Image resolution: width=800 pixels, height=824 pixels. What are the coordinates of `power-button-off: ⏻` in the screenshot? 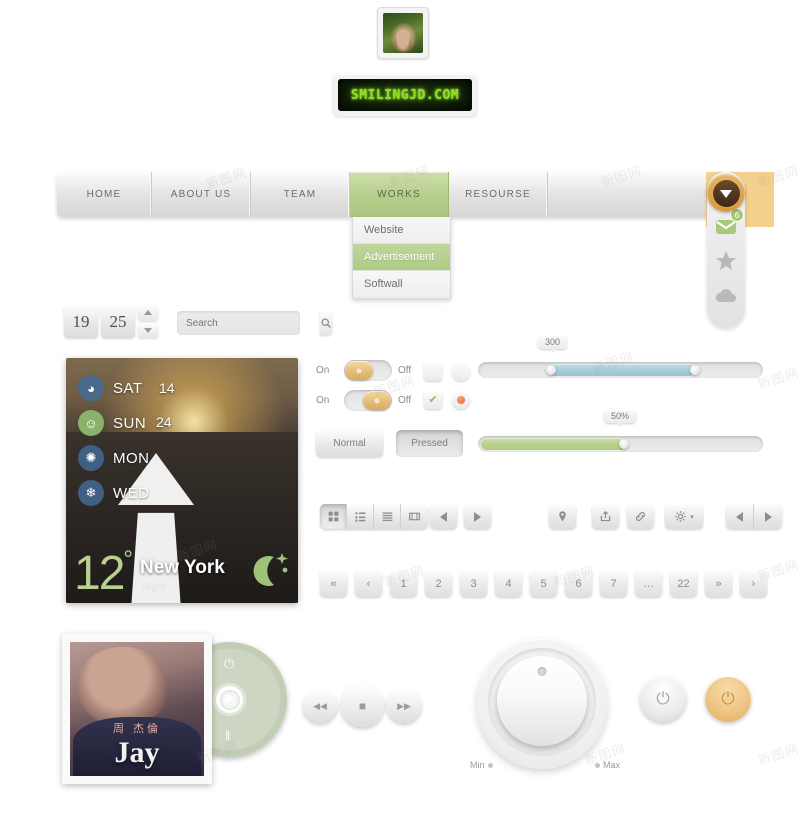 It's located at (663, 699).